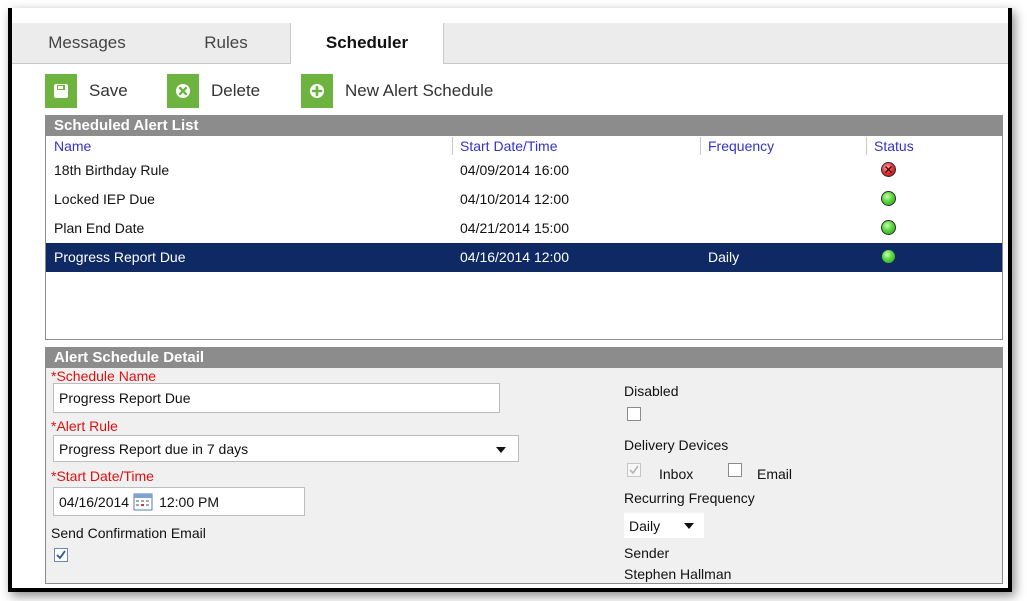  I want to click on schedule-name-value: Progress Report Due, so click(125, 398).